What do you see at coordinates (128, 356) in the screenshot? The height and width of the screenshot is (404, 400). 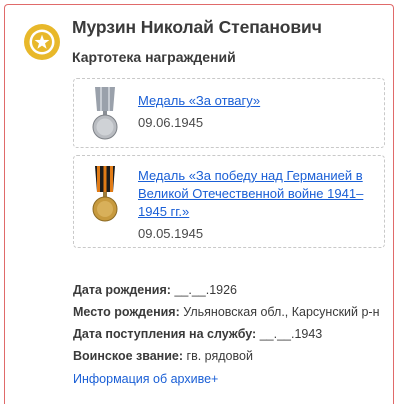 I see `rank-label: Воинское звание:` at bounding box center [128, 356].